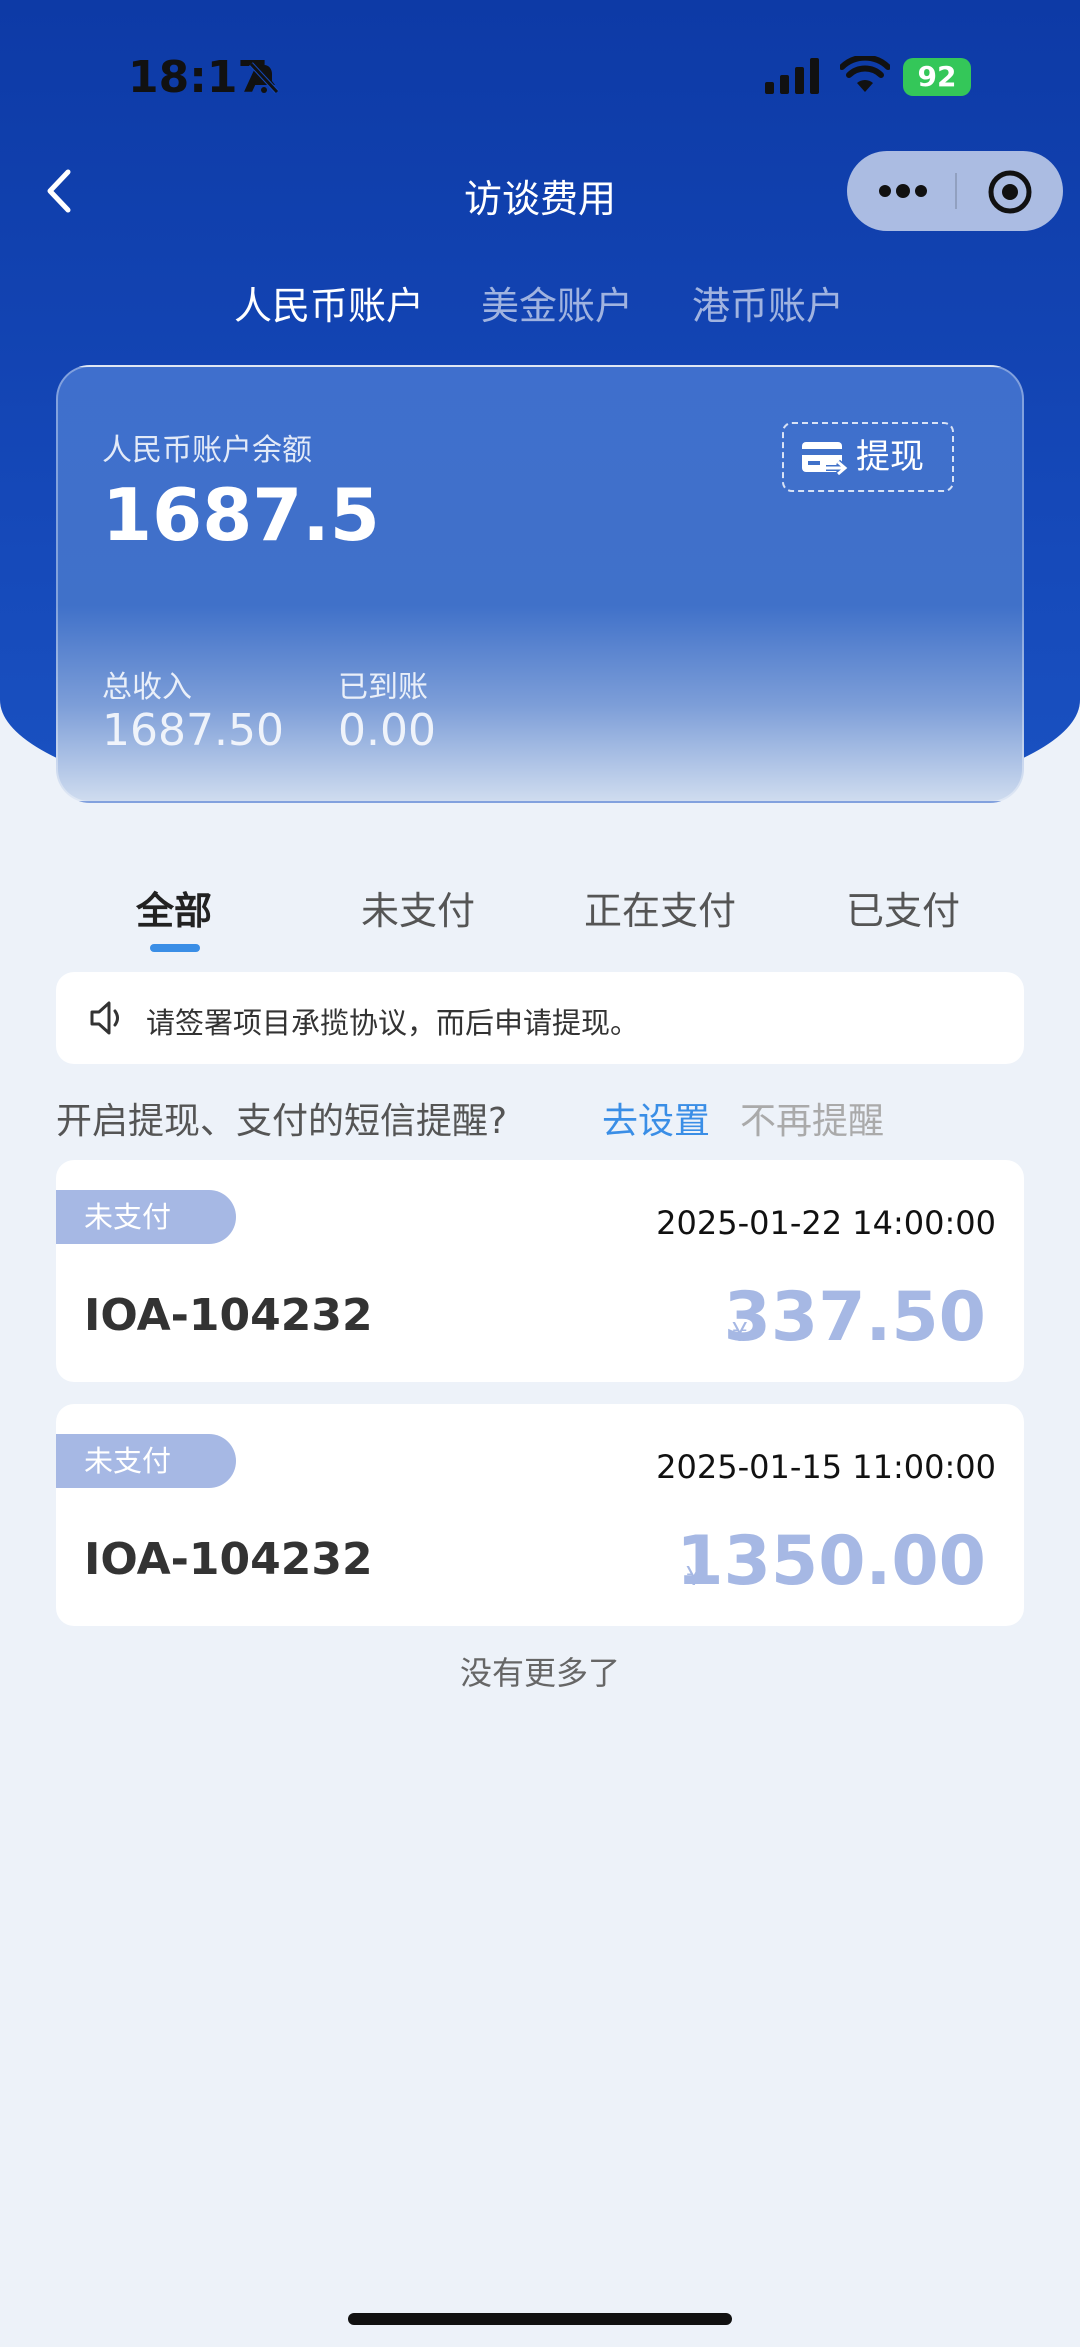 This screenshot has height=2347, width=1080. Describe the element at coordinates (812, 1118) in the screenshot. I see `dismiss-reminder-link: 不再提醒` at that location.